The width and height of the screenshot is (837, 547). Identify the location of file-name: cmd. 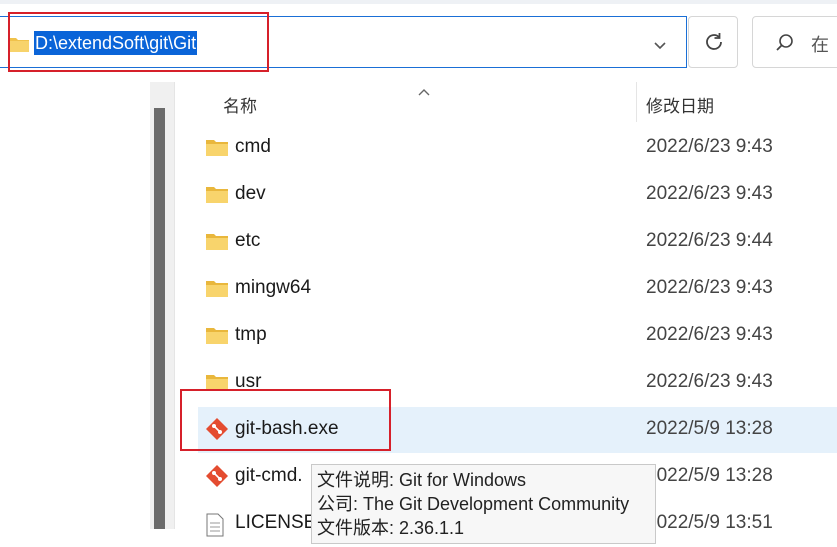
(253, 146).